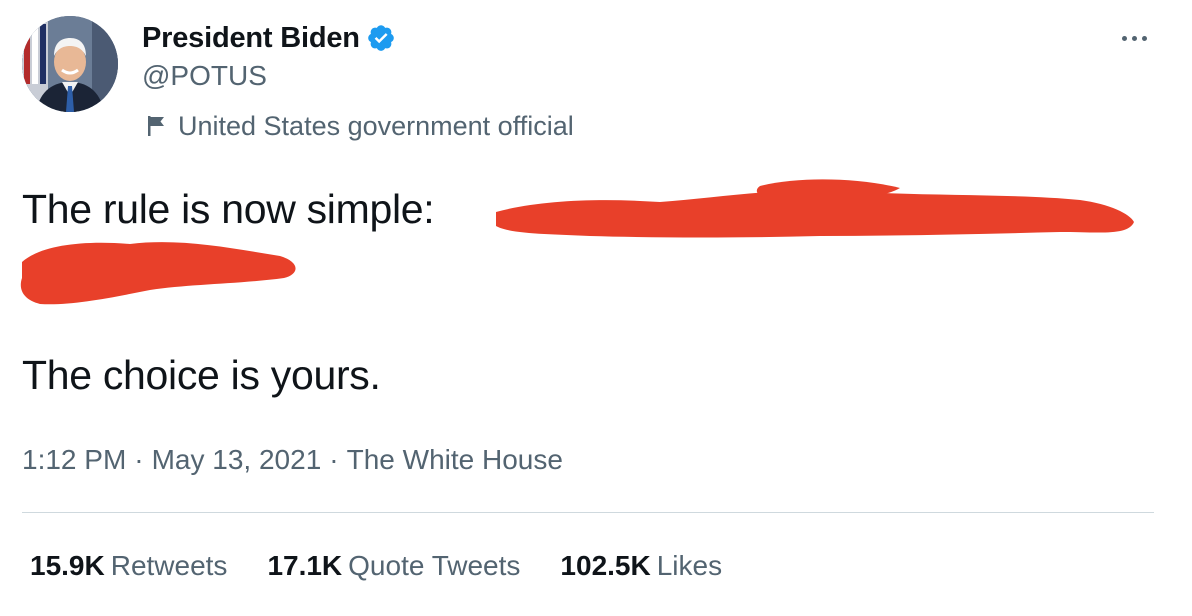  Describe the element at coordinates (67, 565) in the screenshot. I see `retweets-count: 15.9K` at that location.